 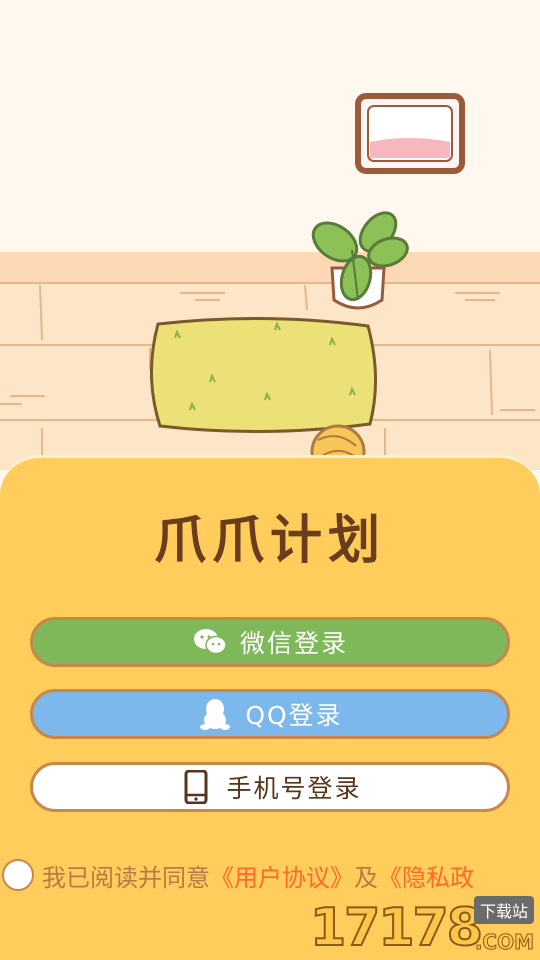 I want to click on agreement-conjunction: 及, so click(x=366, y=877).